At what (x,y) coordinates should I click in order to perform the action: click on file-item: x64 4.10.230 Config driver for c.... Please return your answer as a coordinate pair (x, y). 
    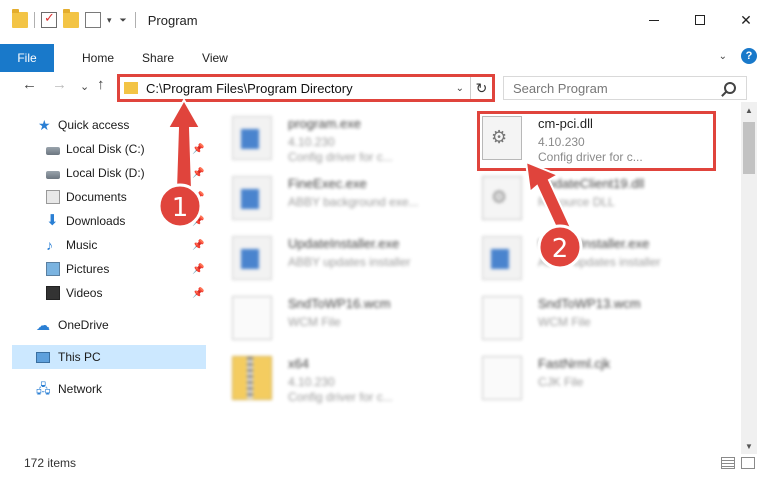
    Looking at the image, I should click on (332, 378).